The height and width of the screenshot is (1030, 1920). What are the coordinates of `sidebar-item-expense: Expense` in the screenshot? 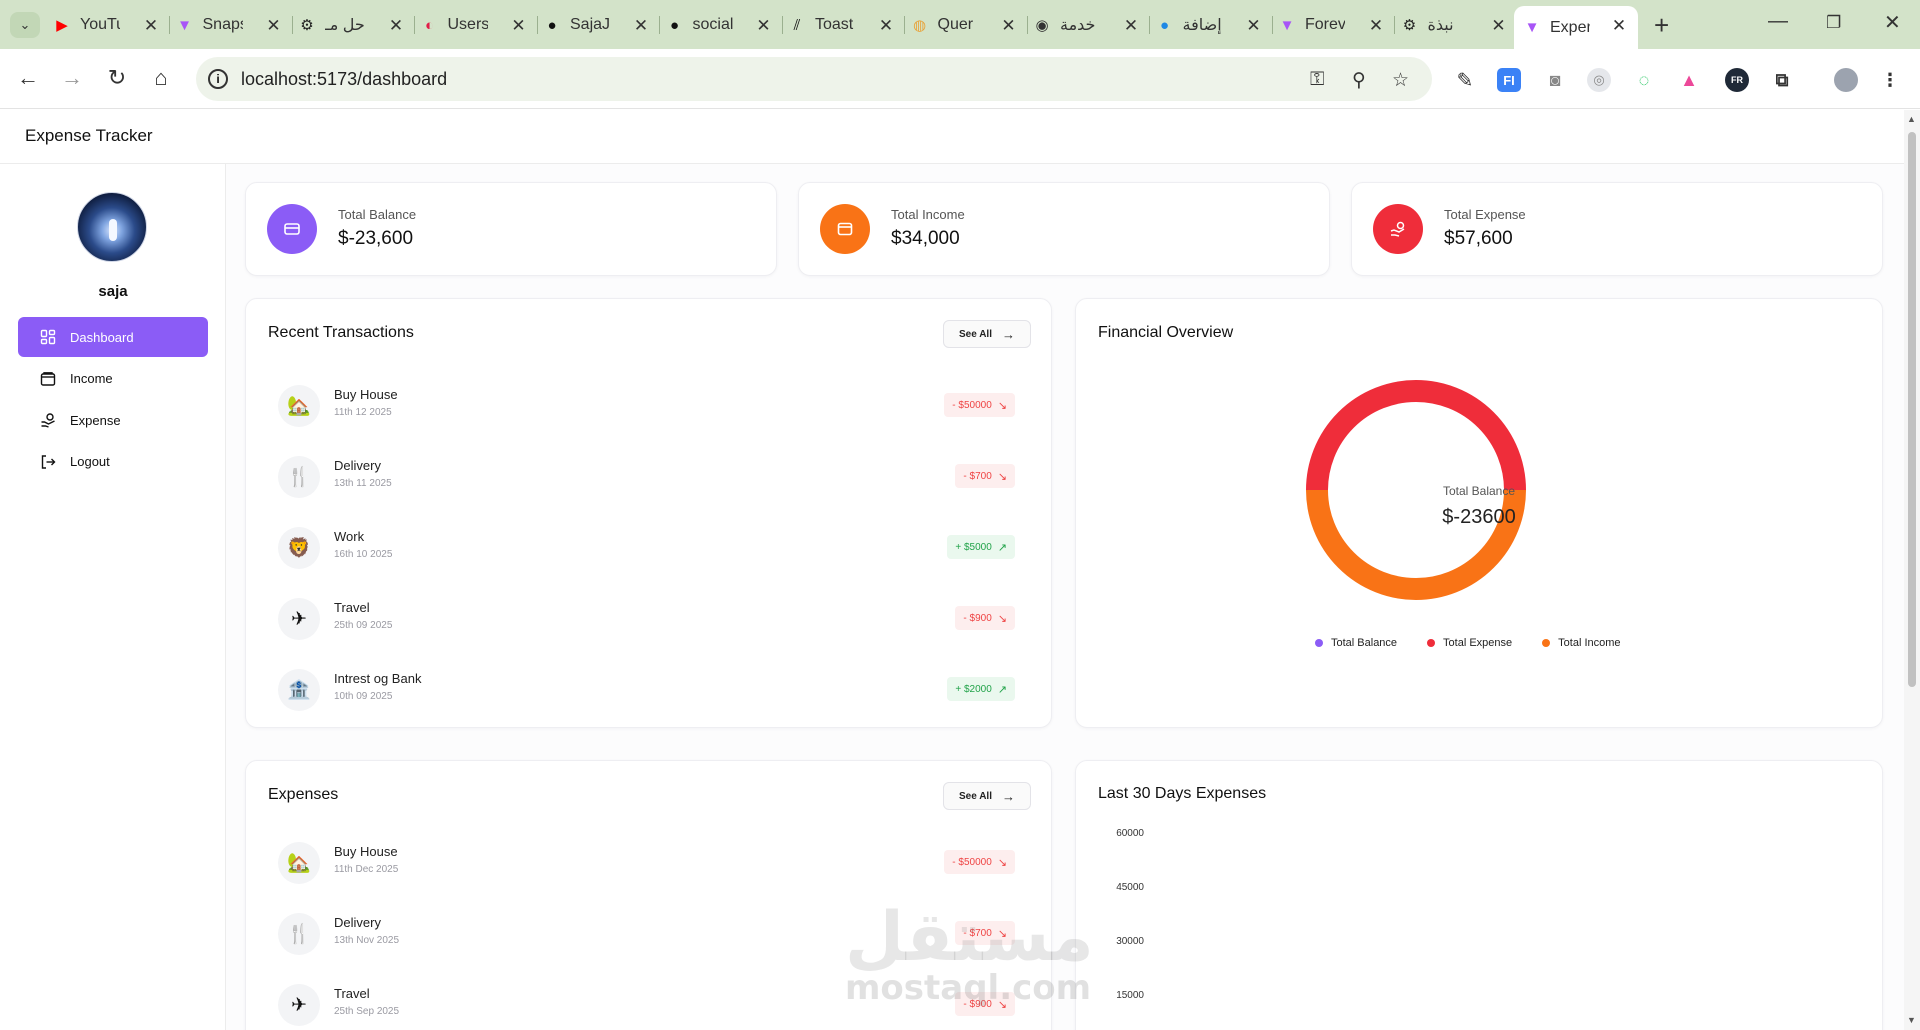 It's located at (113, 420).